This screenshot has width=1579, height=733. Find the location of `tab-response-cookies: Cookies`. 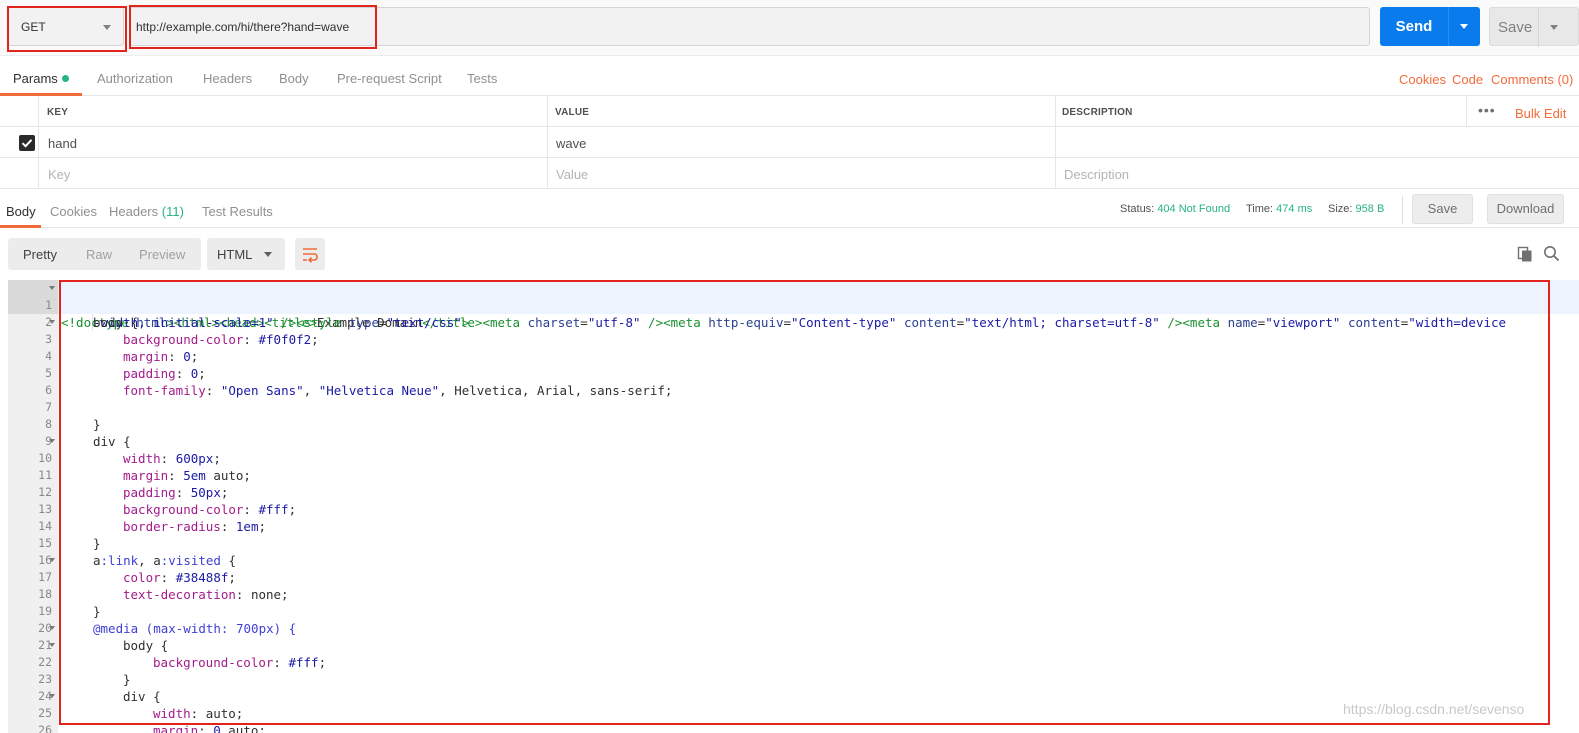

tab-response-cookies: Cookies is located at coordinates (73, 211).